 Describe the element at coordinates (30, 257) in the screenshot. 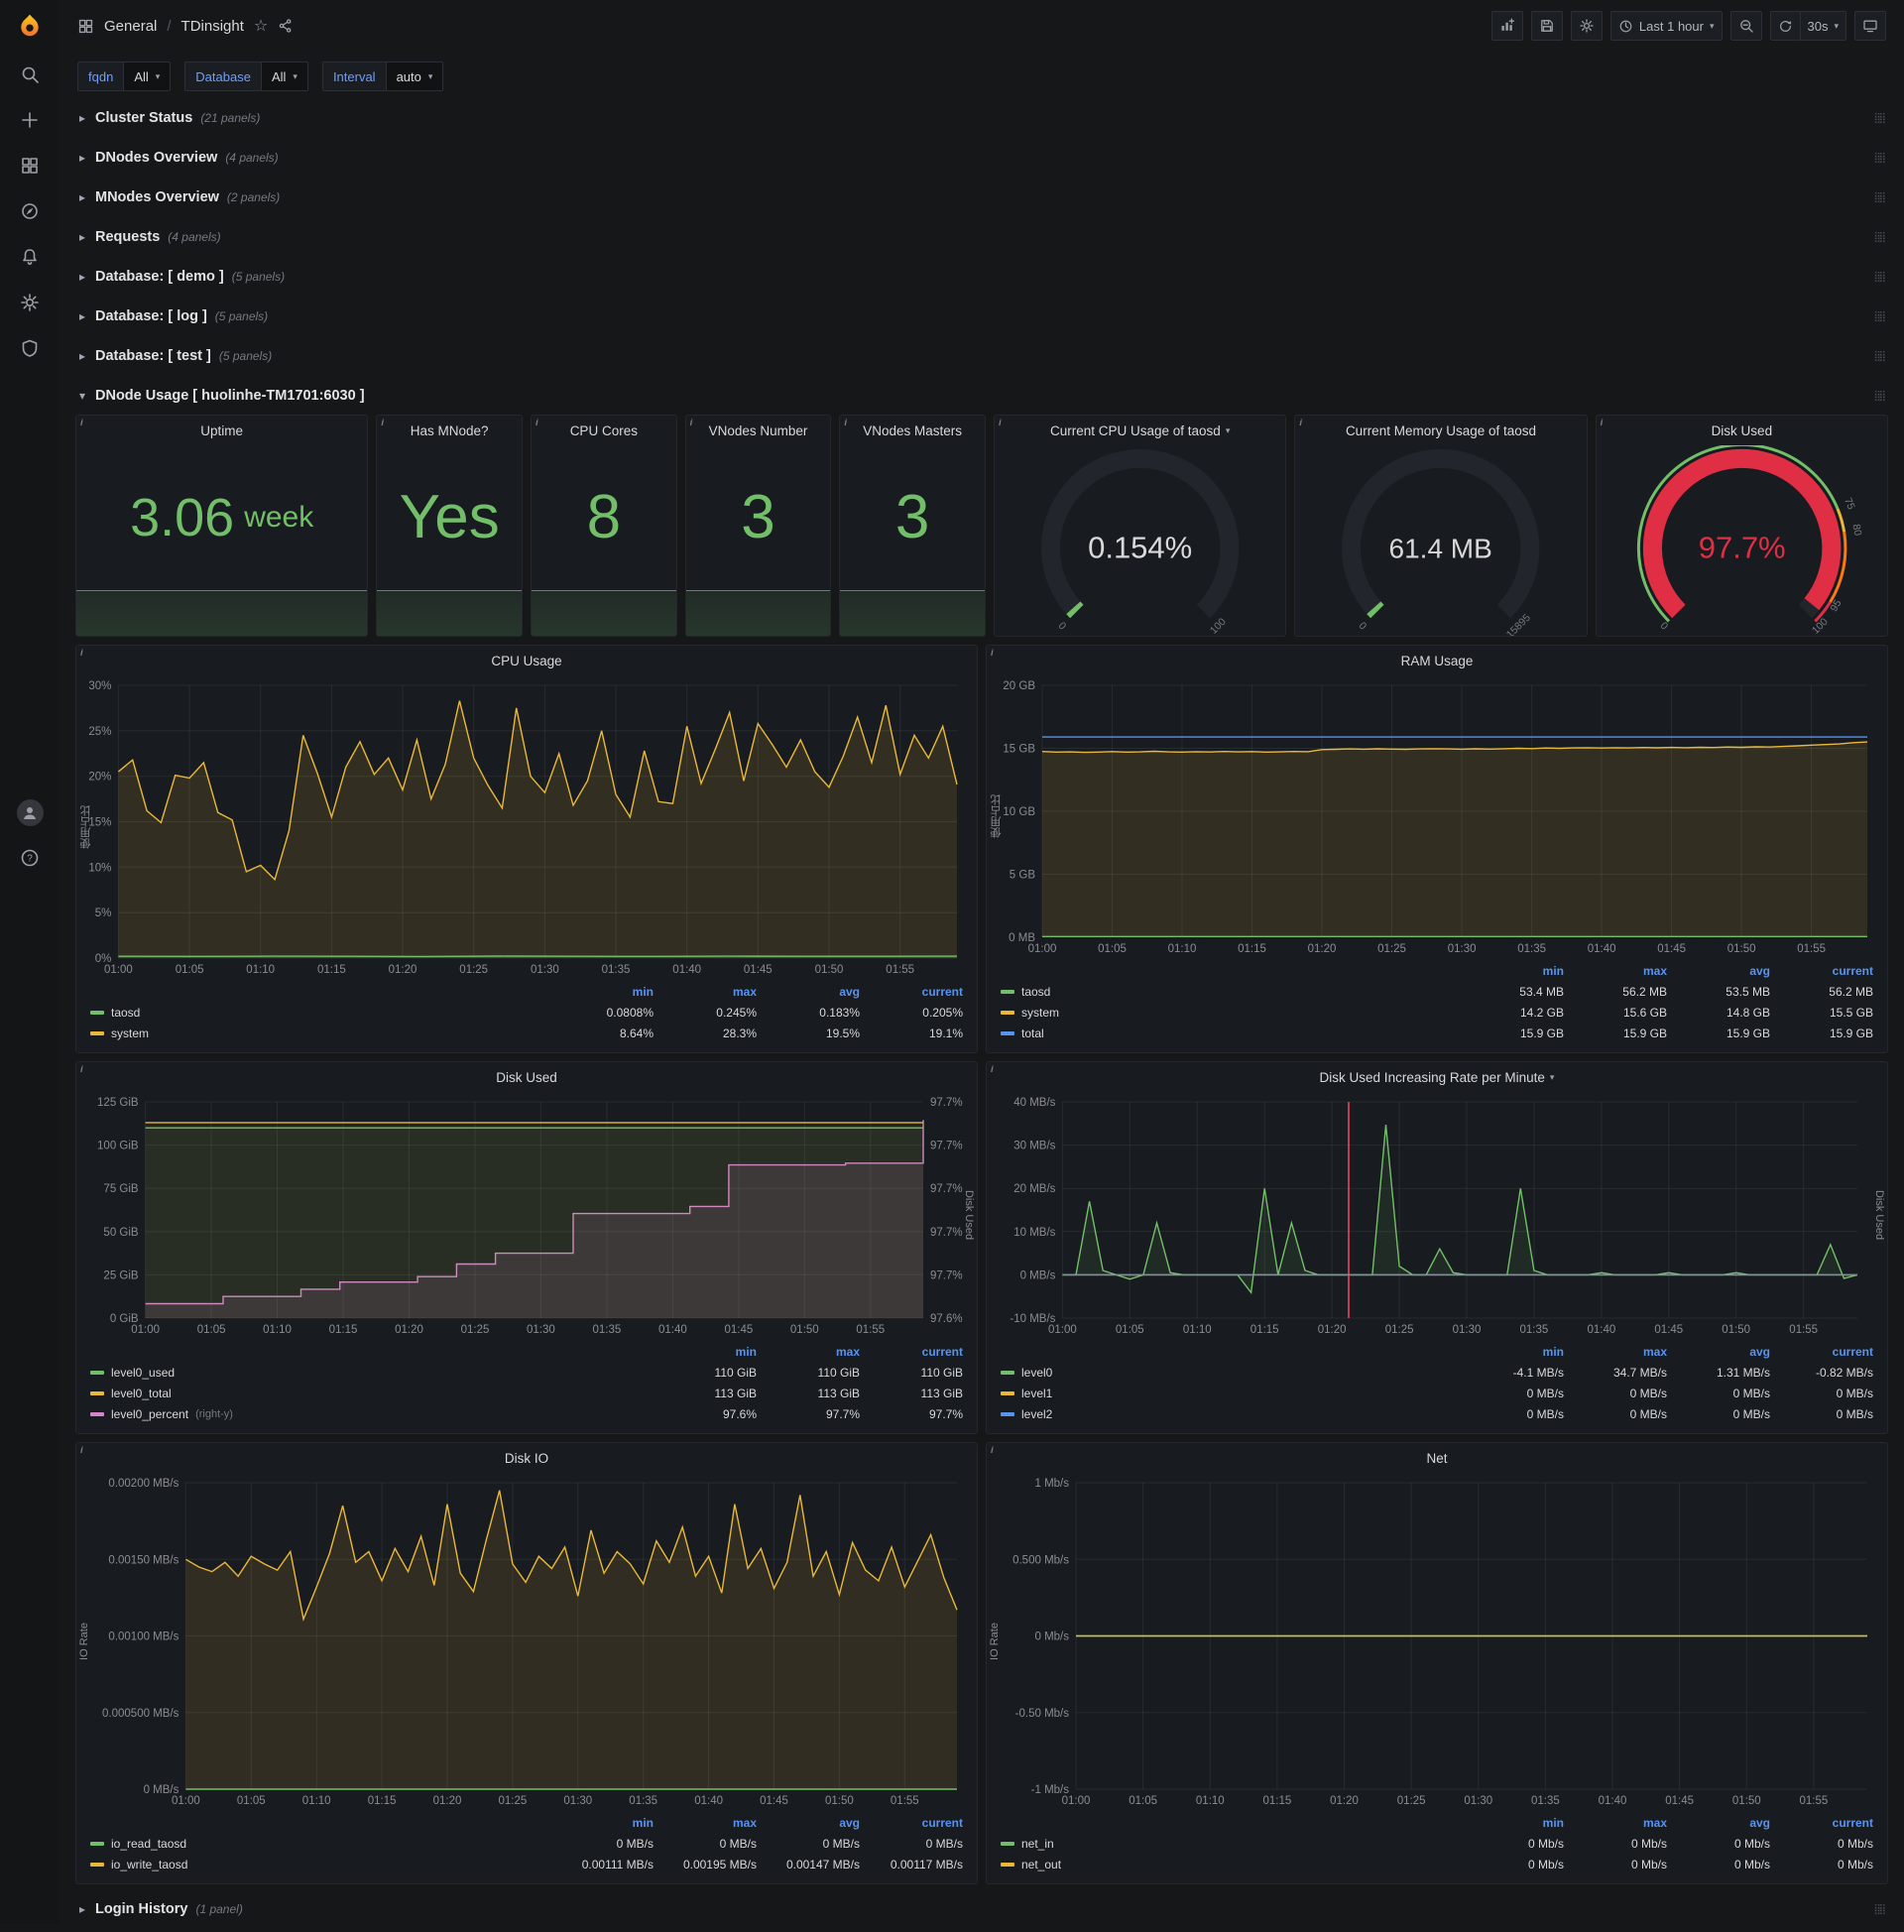

I see `alerting-bell-icon` at that location.